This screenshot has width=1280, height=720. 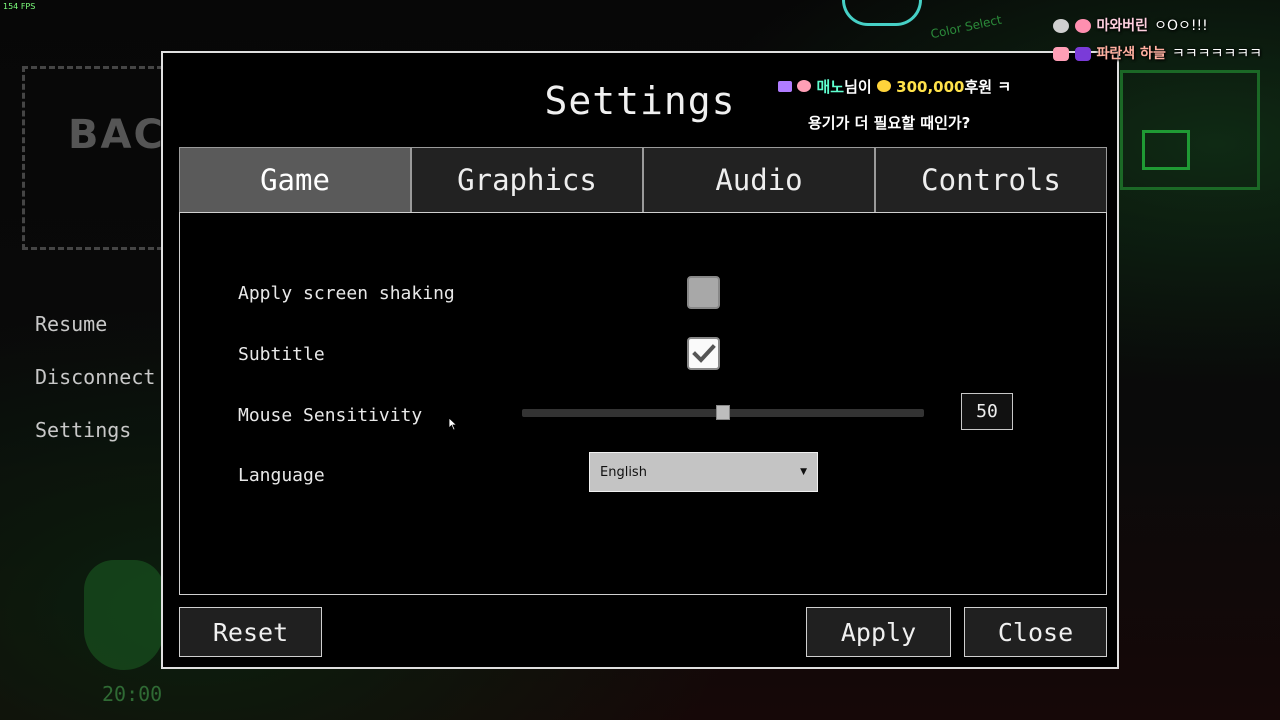 What do you see at coordinates (987, 411) in the screenshot?
I see `mouse-sensitivity-value: 50` at bounding box center [987, 411].